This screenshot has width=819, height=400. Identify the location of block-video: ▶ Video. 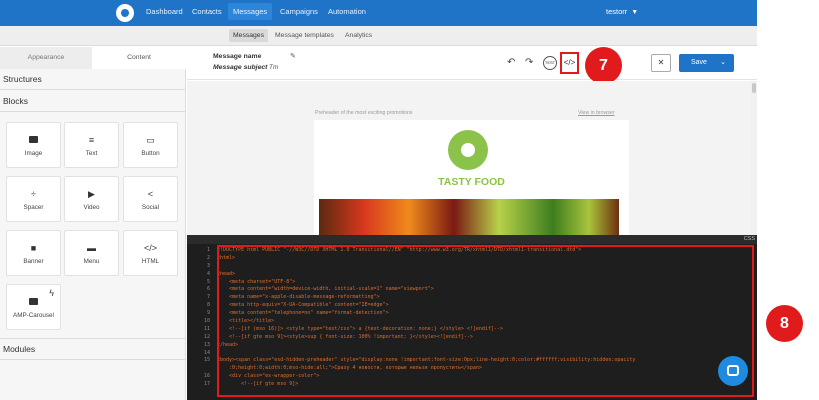
(91, 199).